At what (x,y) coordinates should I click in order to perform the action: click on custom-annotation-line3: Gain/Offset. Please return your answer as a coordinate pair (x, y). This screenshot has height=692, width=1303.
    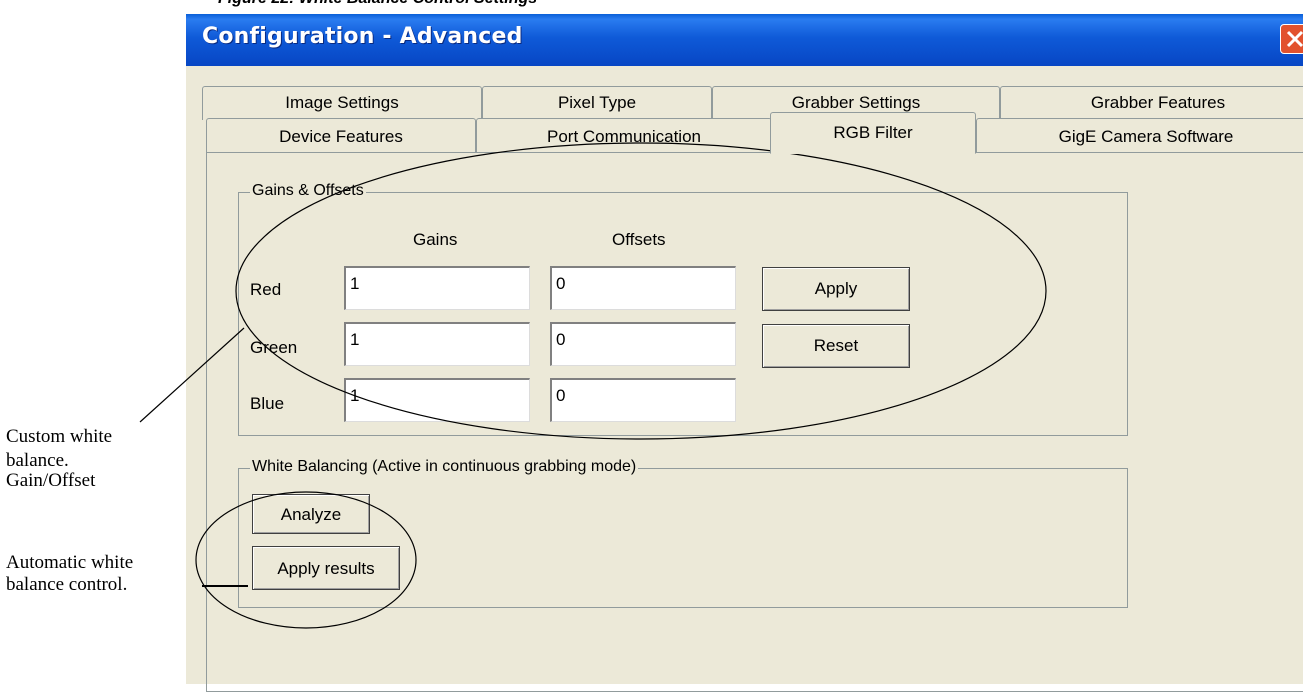
    Looking at the image, I should click on (51, 480).